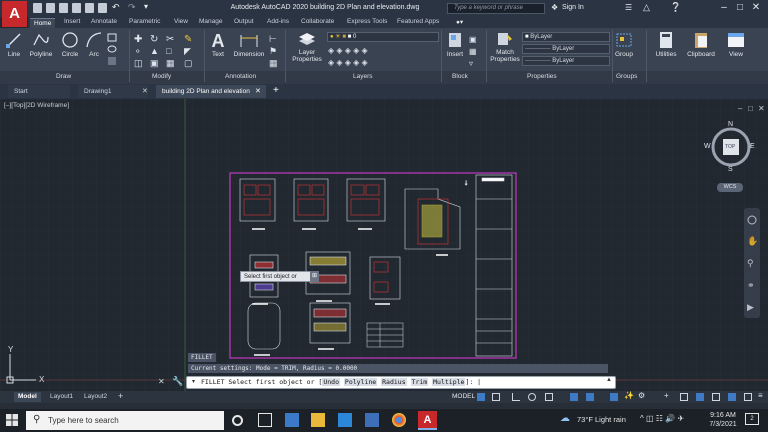 This screenshot has height=432, width=768. I want to click on quick-access-new-icon, so click(37, 8).